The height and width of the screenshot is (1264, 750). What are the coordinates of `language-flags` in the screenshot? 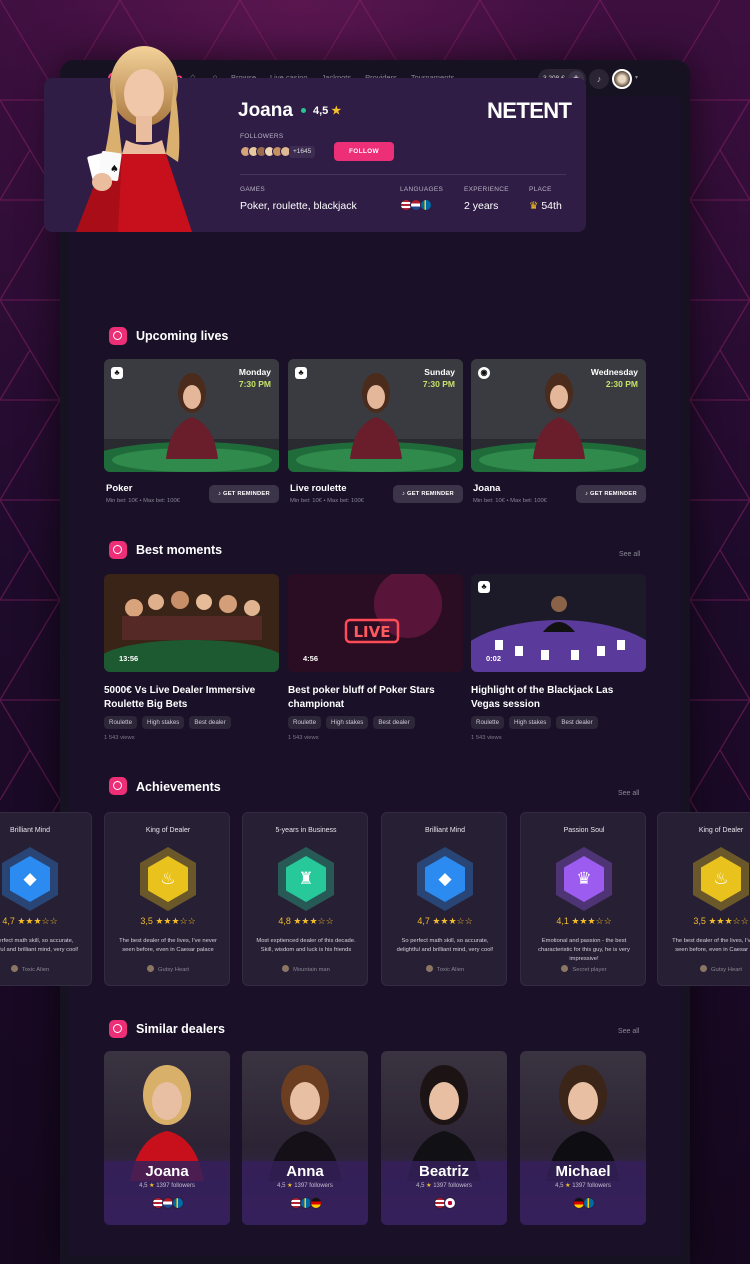 It's located at (416, 205).